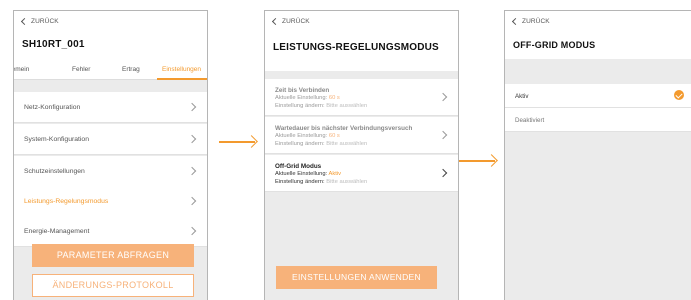 This screenshot has height=300, width=691. Describe the element at coordinates (52, 107) in the screenshot. I see `menu-item-label: Netz-Konfiguration` at that location.